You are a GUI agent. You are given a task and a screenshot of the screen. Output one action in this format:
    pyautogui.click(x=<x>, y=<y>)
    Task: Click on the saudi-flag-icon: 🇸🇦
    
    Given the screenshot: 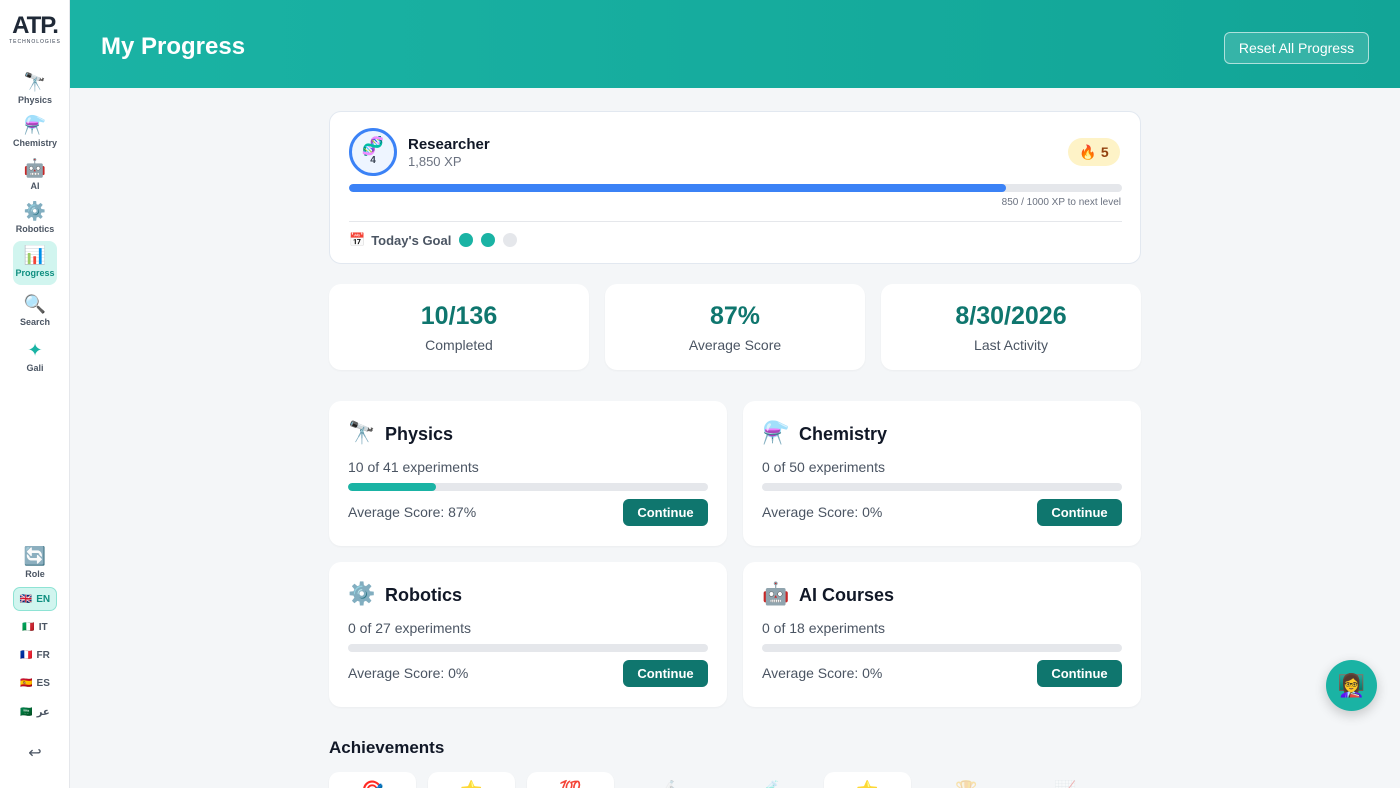 What is the action you would take?
    pyautogui.click(x=26, y=712)
    